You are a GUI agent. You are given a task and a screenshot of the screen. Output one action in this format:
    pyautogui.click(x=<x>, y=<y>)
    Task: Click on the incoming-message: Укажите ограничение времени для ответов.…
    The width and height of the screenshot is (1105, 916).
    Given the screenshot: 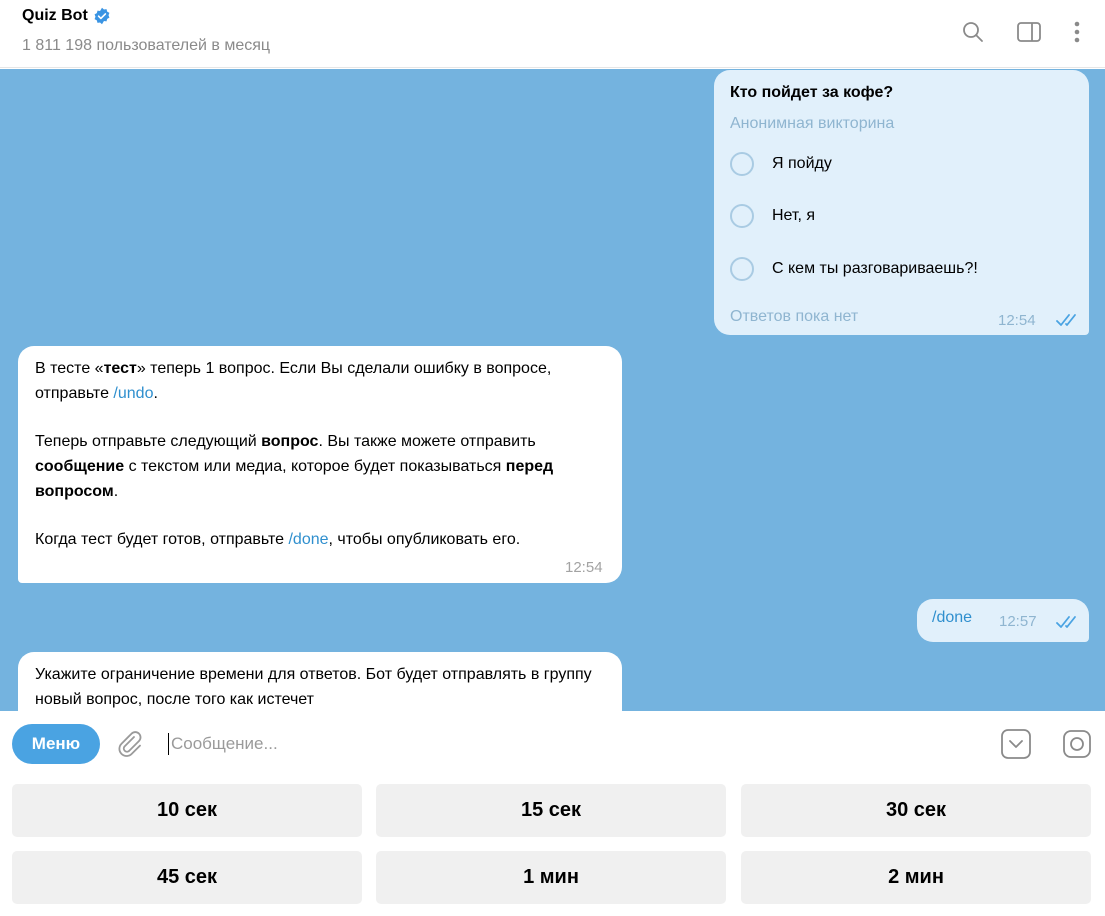 What is the action you would take?
    pyautogui.click(x=320, y=681)
    